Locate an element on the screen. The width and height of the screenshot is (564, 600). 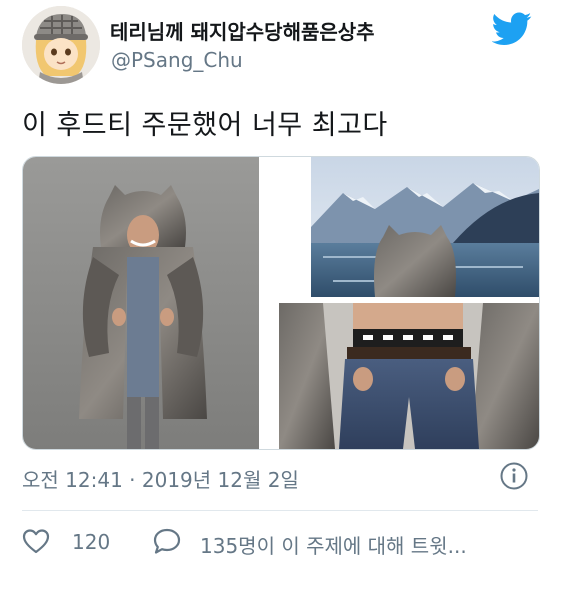
info-icon is located at coordinates (514, 476).